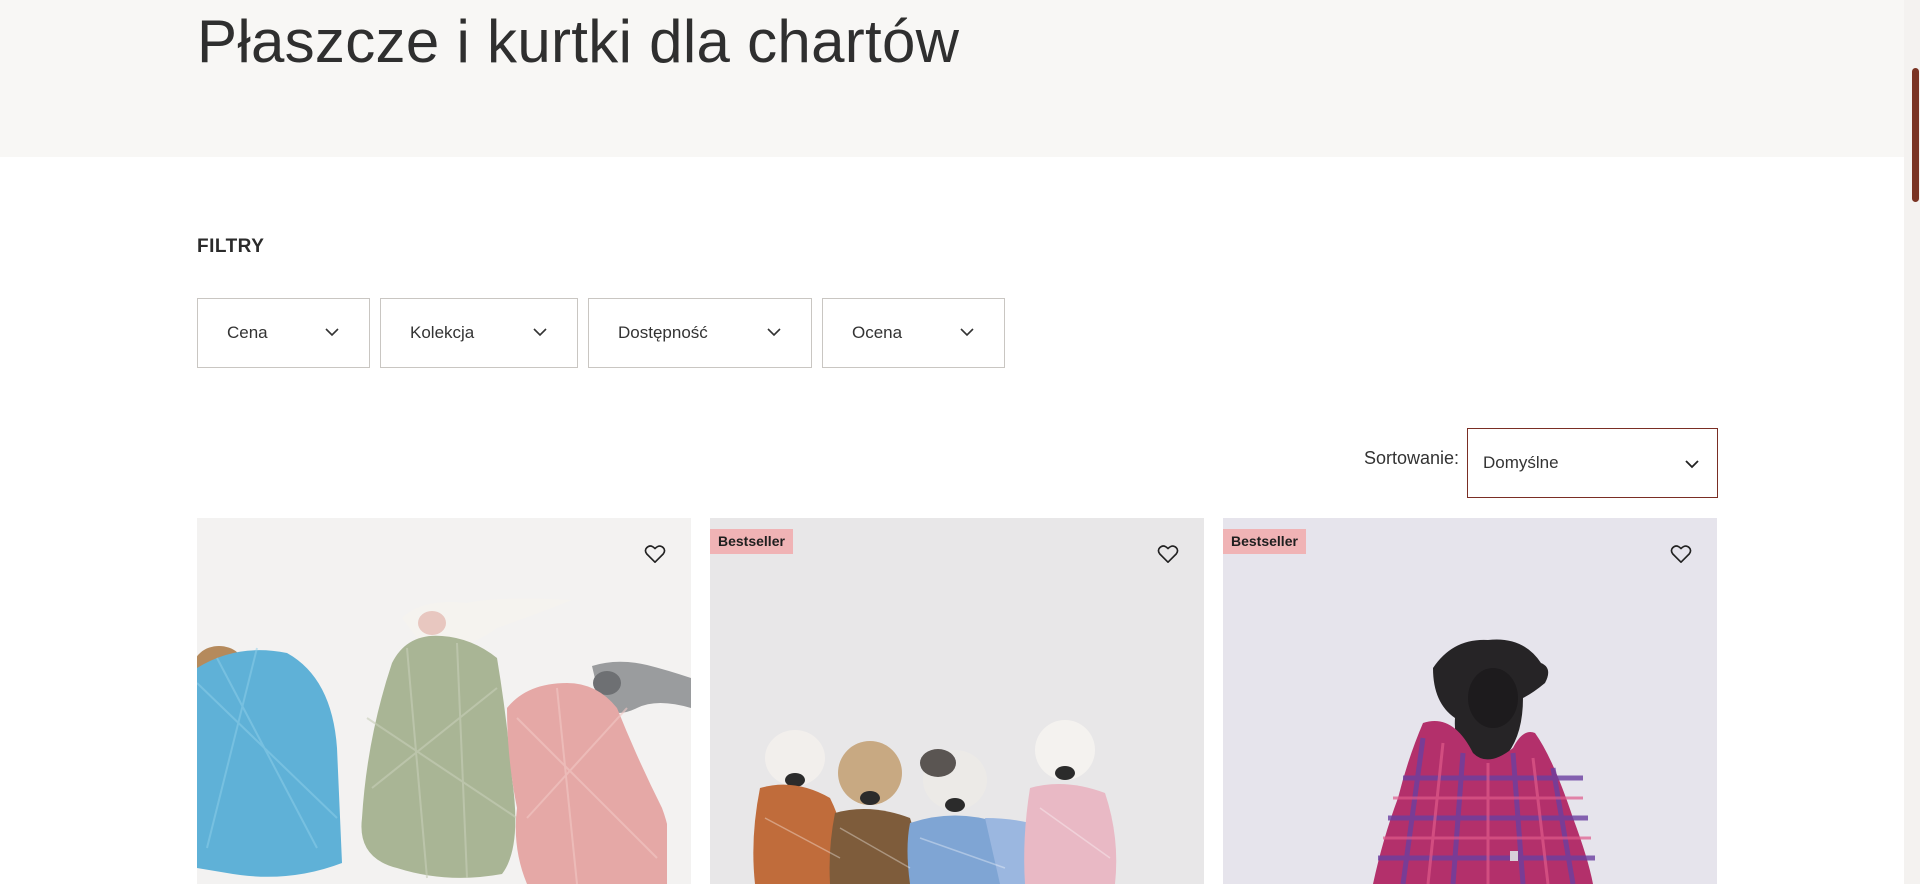 The height and width of the screenshot is (884, 1920). I want to click on filter-price: Cena, so click(283, 333).